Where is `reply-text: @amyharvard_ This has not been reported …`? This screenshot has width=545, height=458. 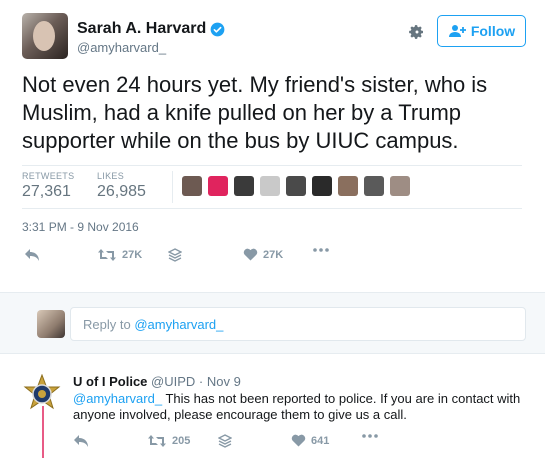 reply-text: @amyharvard_ This has not been reported … is located at coordinates (298, 407).